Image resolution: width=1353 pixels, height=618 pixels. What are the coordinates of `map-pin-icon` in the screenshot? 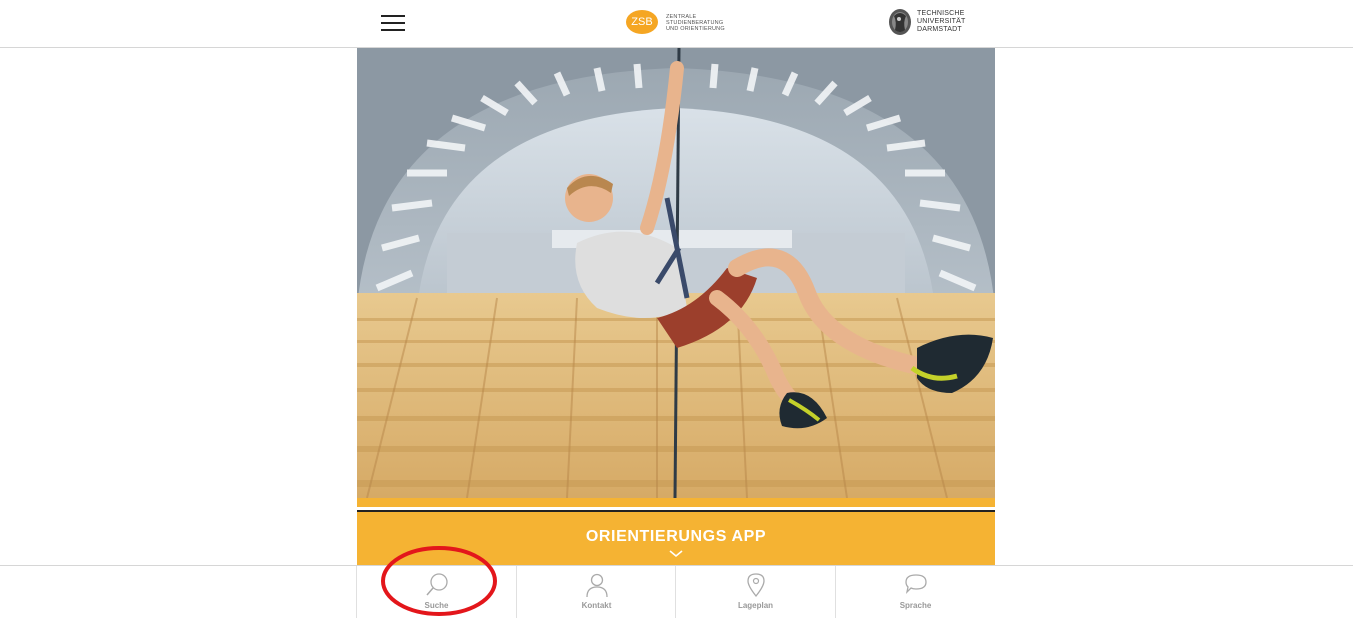 It's located at (756, 585).